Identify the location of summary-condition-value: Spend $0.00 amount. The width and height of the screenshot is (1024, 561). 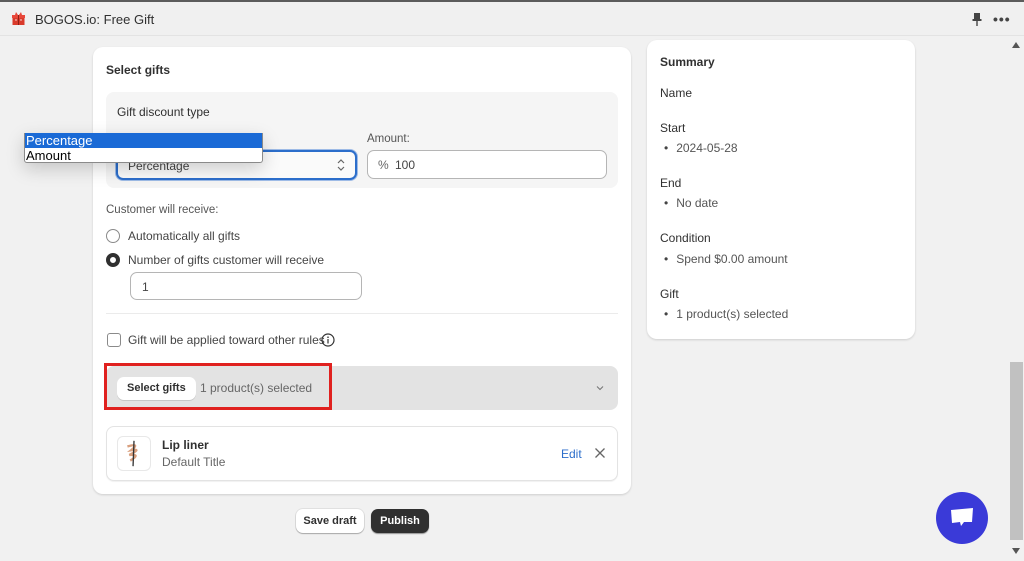
(725, 259).